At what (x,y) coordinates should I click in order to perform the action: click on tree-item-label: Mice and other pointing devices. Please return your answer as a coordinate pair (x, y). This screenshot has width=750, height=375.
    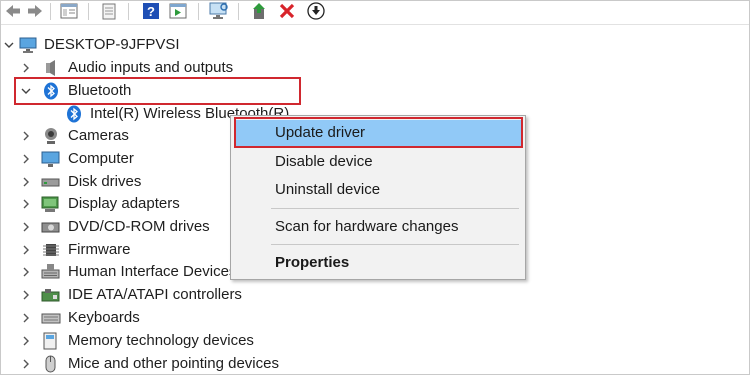
    Looking at the image, I should click on (173, 363).